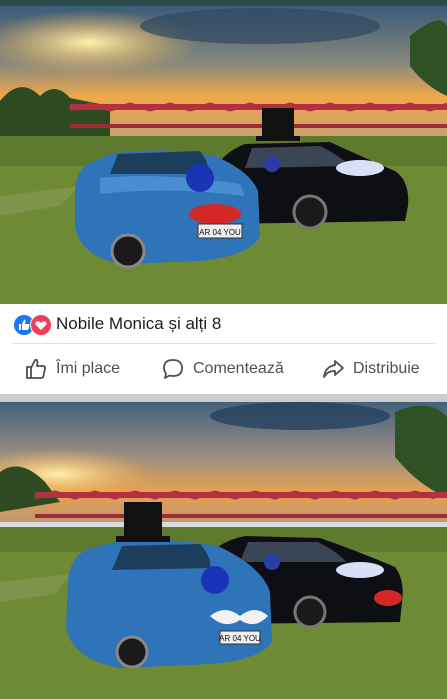 This screenshot has height=699, width=447. I want to click on post-separator, so click(223, 398).